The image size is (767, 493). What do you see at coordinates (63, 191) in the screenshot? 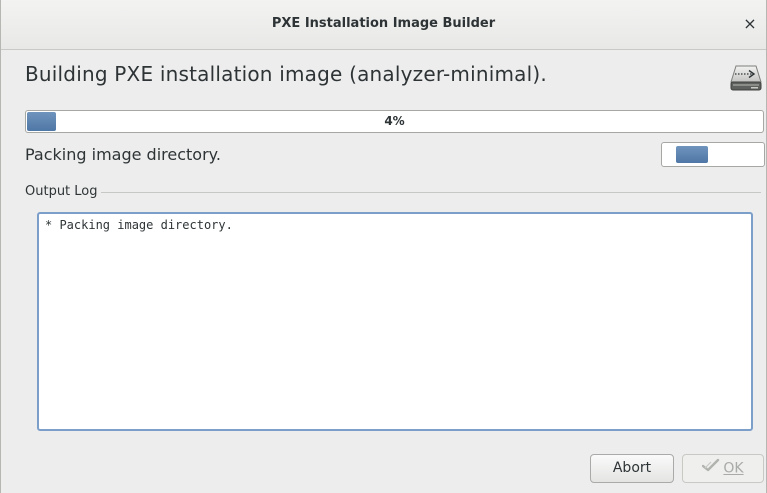
I see `output-log-label: Output Log` at bounding box center [63, 191].